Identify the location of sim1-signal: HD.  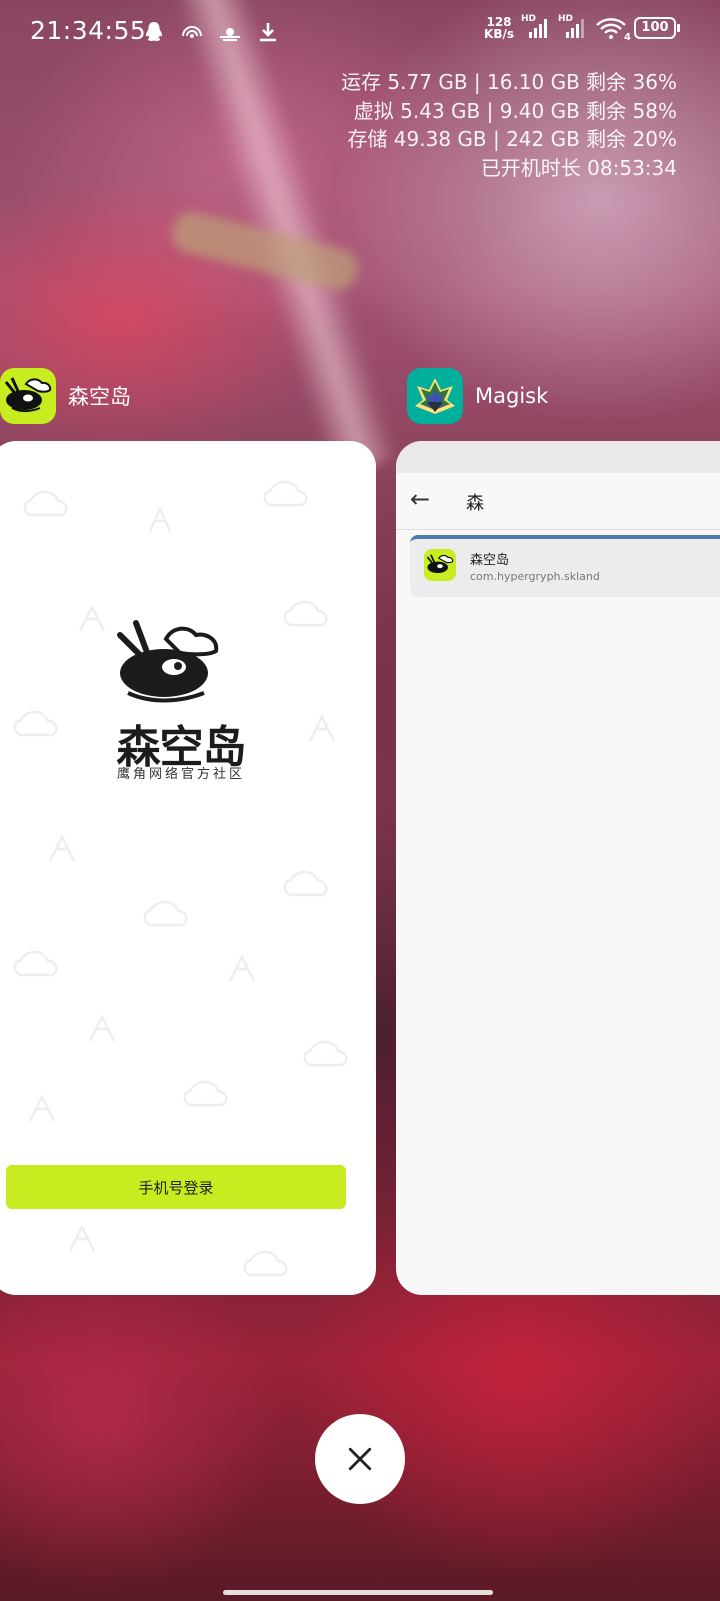
(536, 27).